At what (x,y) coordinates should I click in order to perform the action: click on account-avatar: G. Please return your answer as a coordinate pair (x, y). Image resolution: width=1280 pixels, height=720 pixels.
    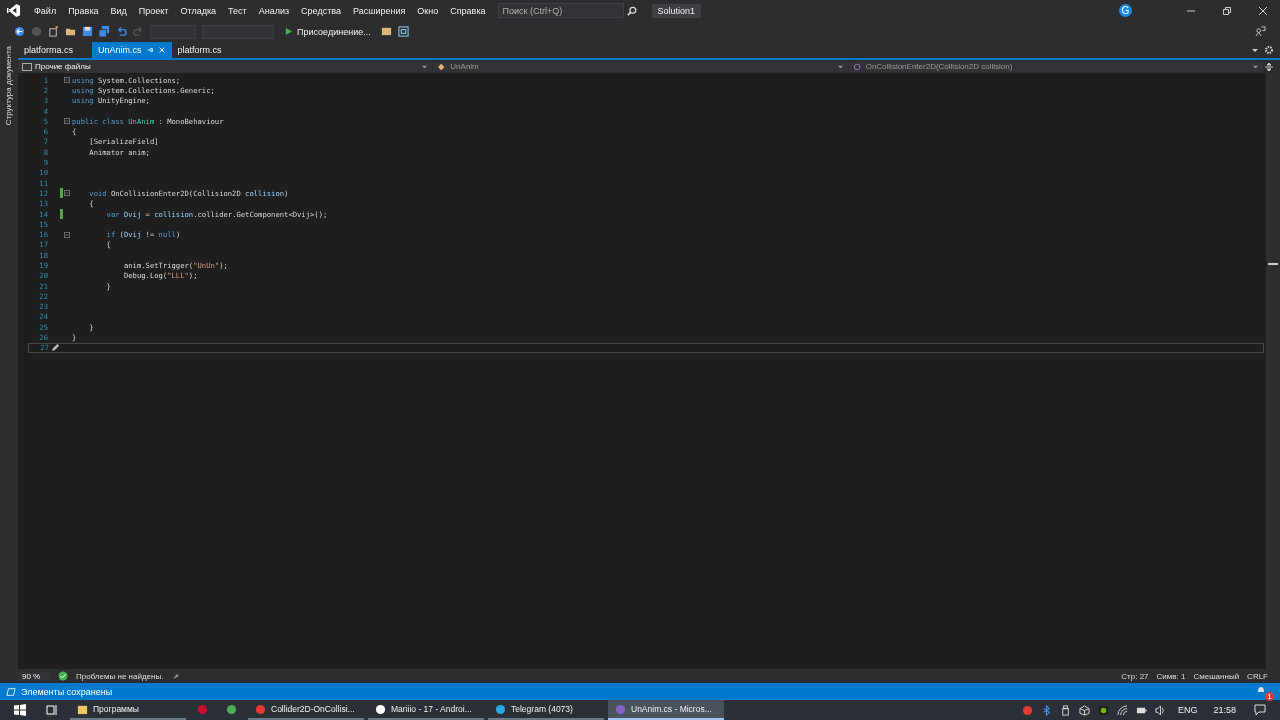
    Looking at the image, I should click on (1125, 10).